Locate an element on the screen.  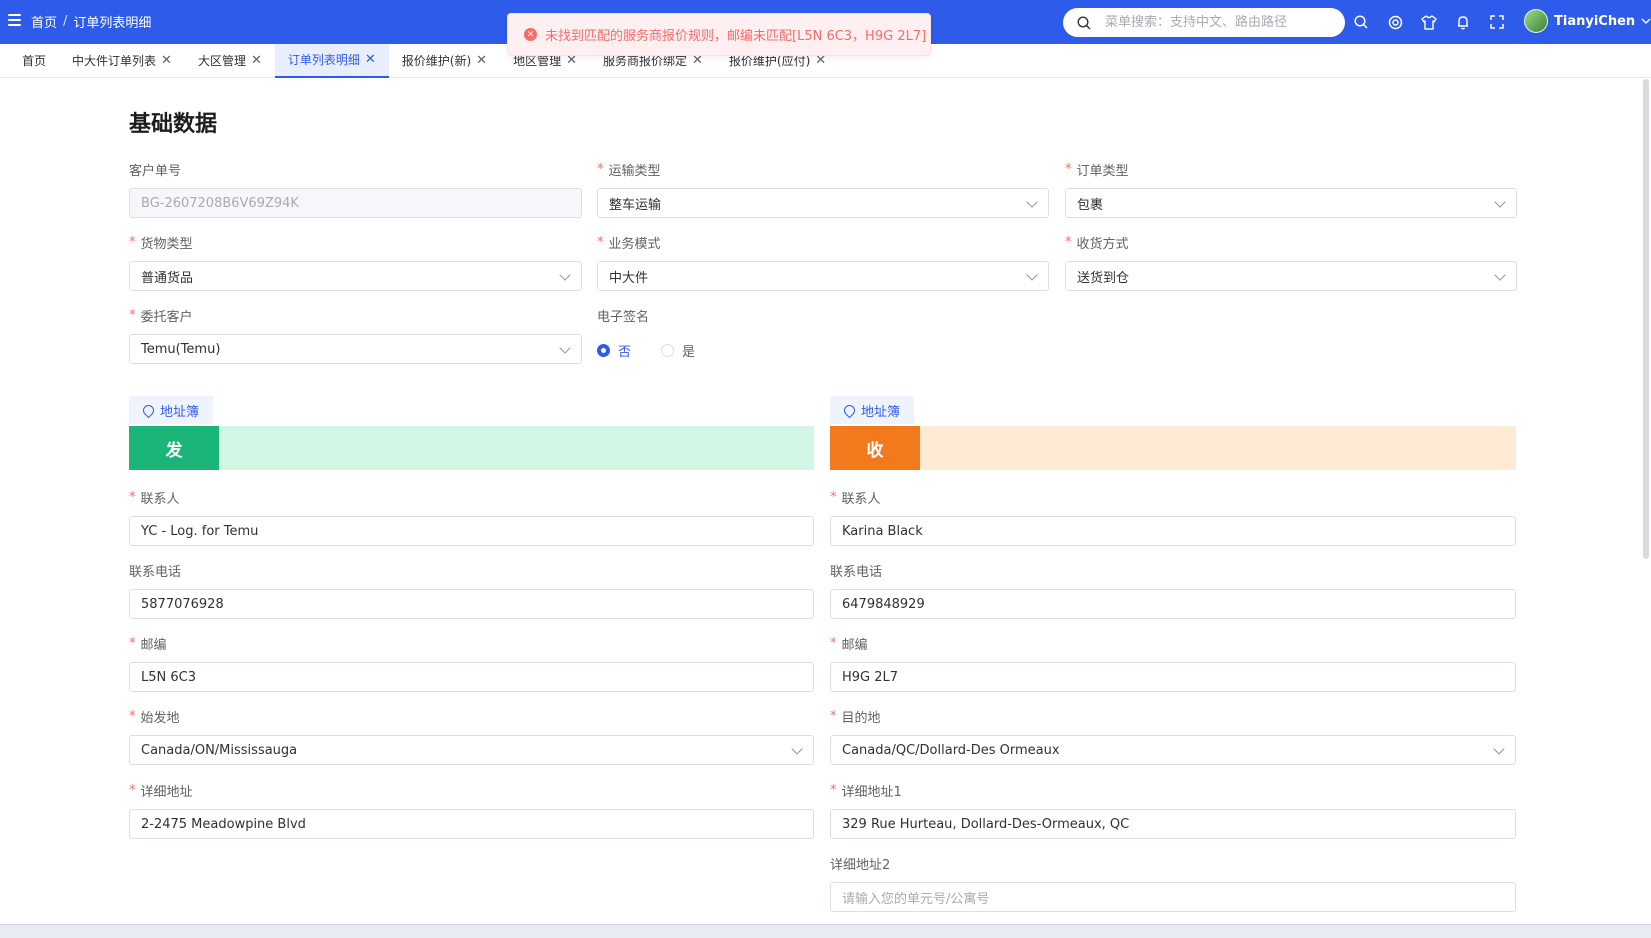
receiver-postcode-field: * 邮编 H9G 2L7 is located at coordinates (1173, 662).